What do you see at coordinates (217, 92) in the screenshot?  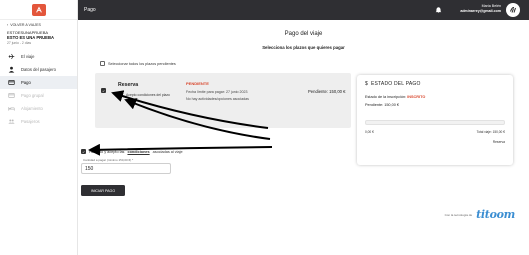 I see `plan-deadline: Fecha límite para pagar: 27 junio 2023` at bounding box center [217, 92].